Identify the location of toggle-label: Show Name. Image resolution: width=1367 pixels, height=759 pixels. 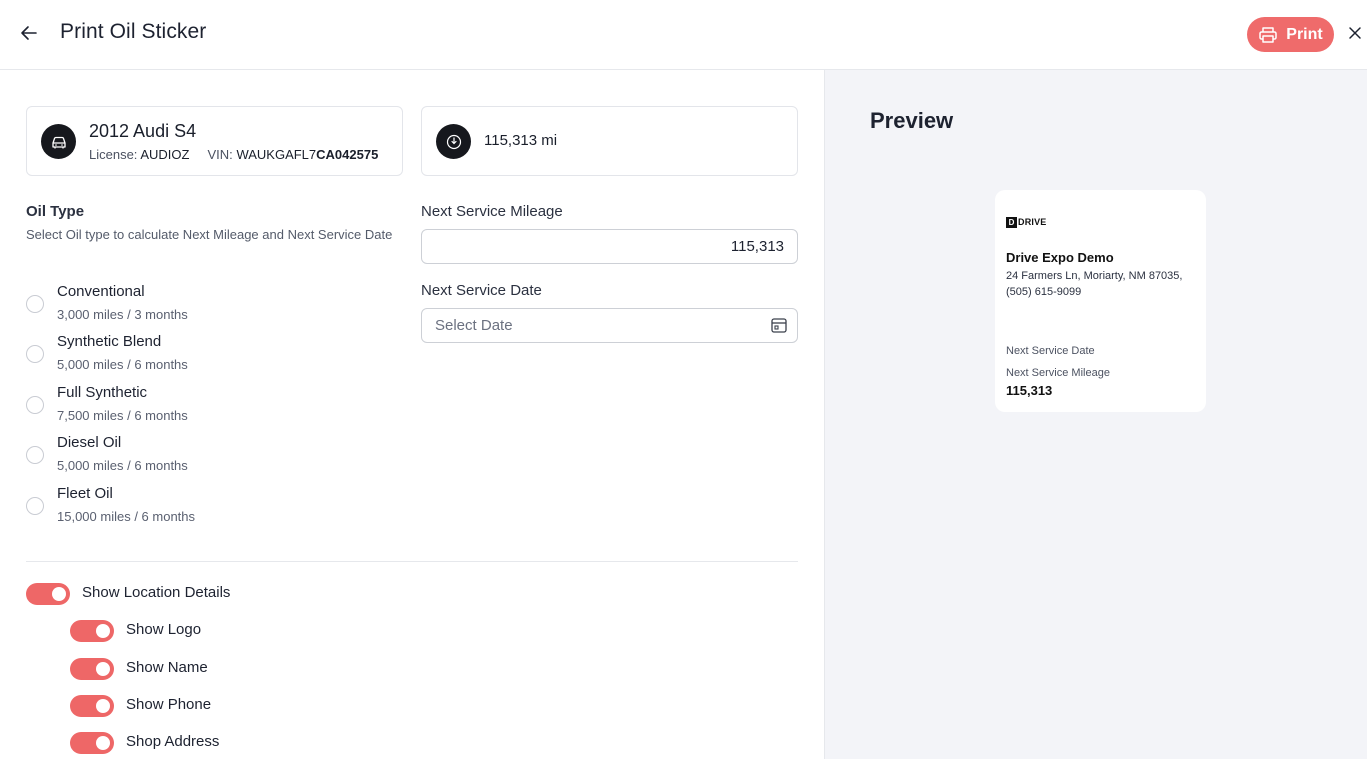
(167, 667).